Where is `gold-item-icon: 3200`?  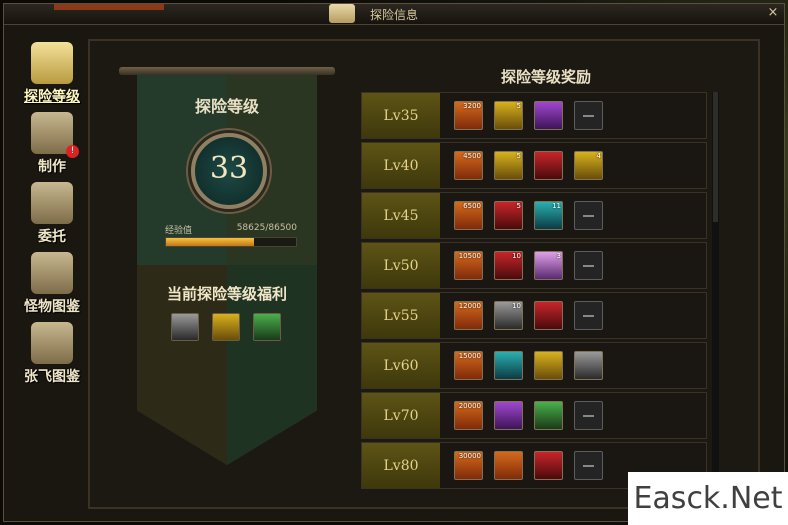 gold-item-icon: 3200 is located at coordinates (468, 115).